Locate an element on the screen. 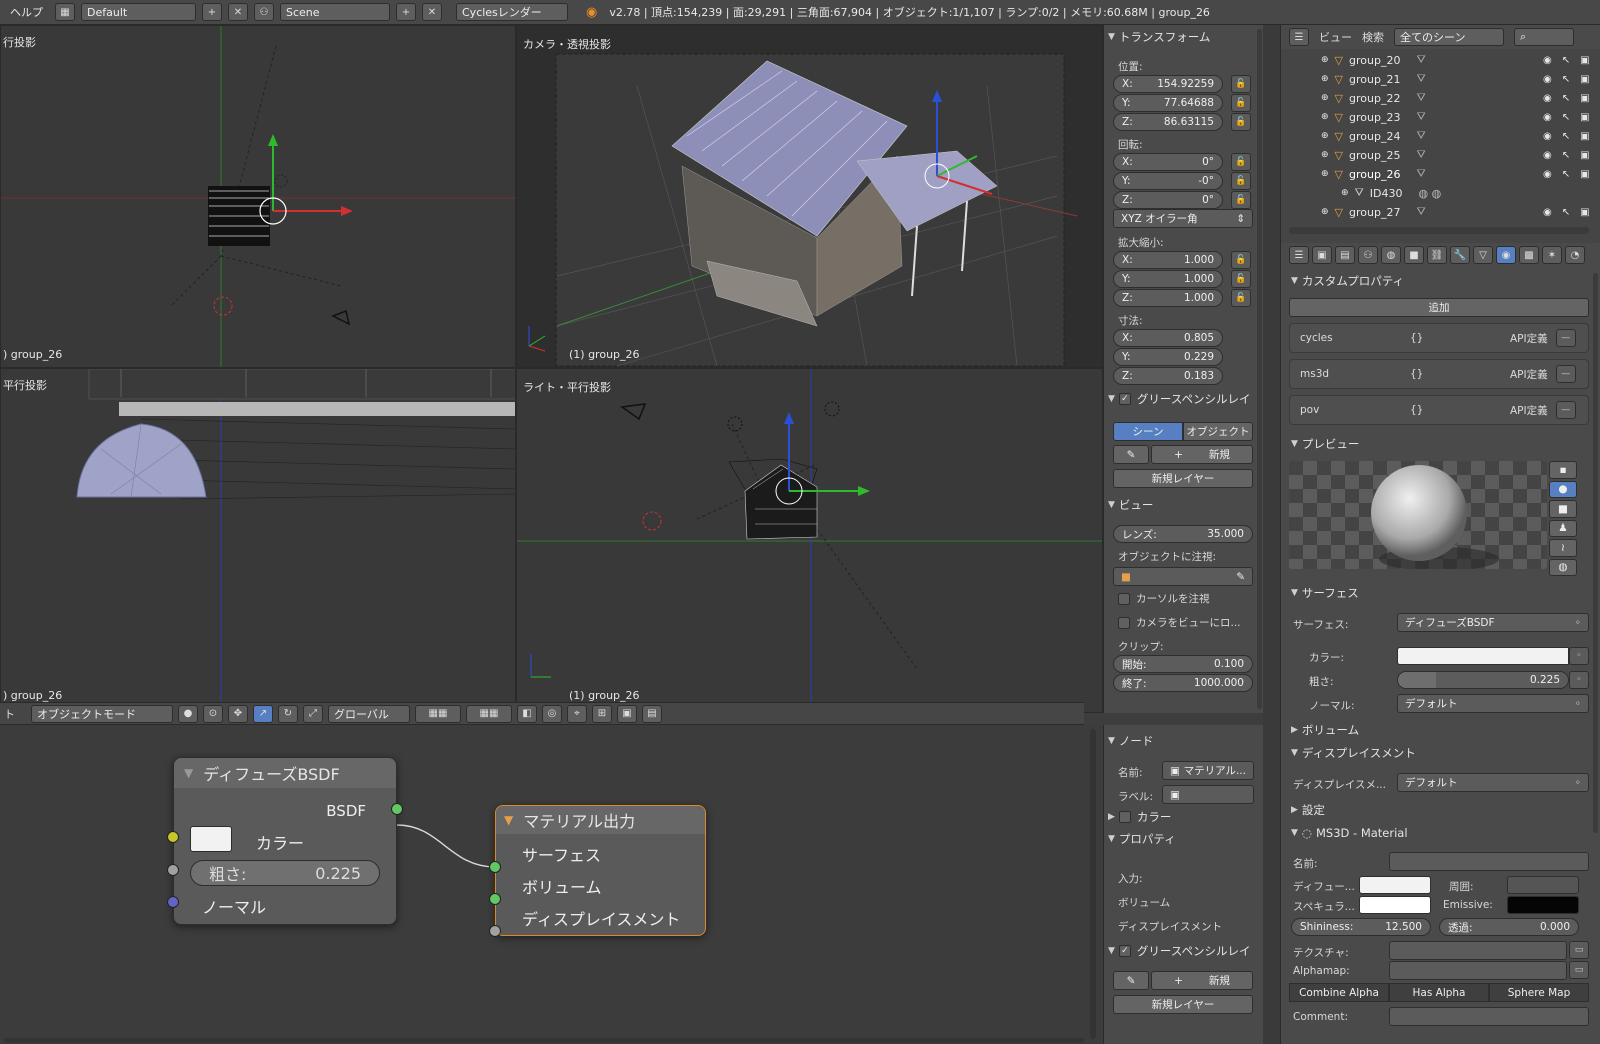  lock-object-field: ■ ✎ is located at coordinates (1183, 576).